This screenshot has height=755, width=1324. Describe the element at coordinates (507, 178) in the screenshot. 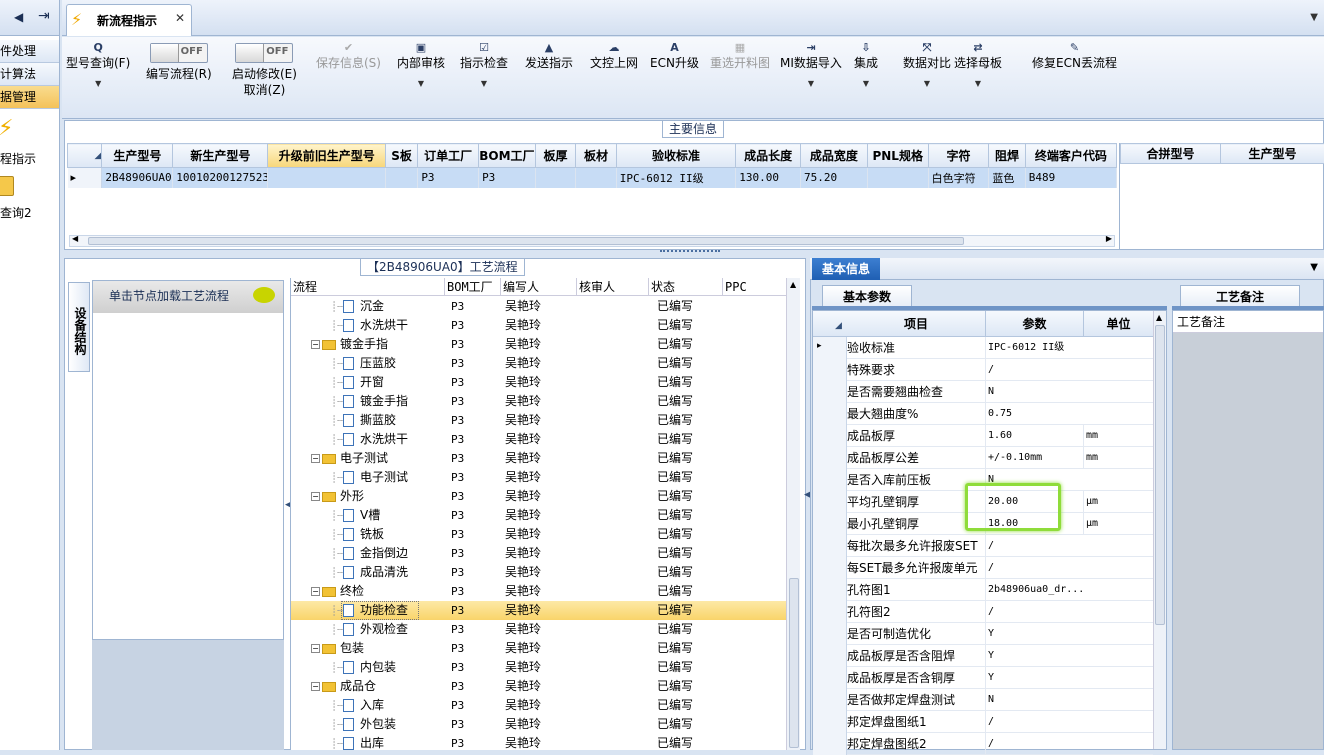

I see `main-cell-5: P3` at that location.